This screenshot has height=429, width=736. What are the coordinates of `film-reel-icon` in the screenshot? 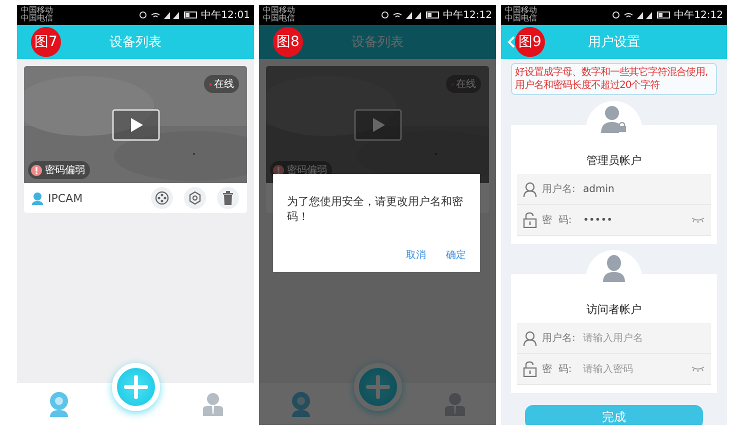 It's located at (162, 198).